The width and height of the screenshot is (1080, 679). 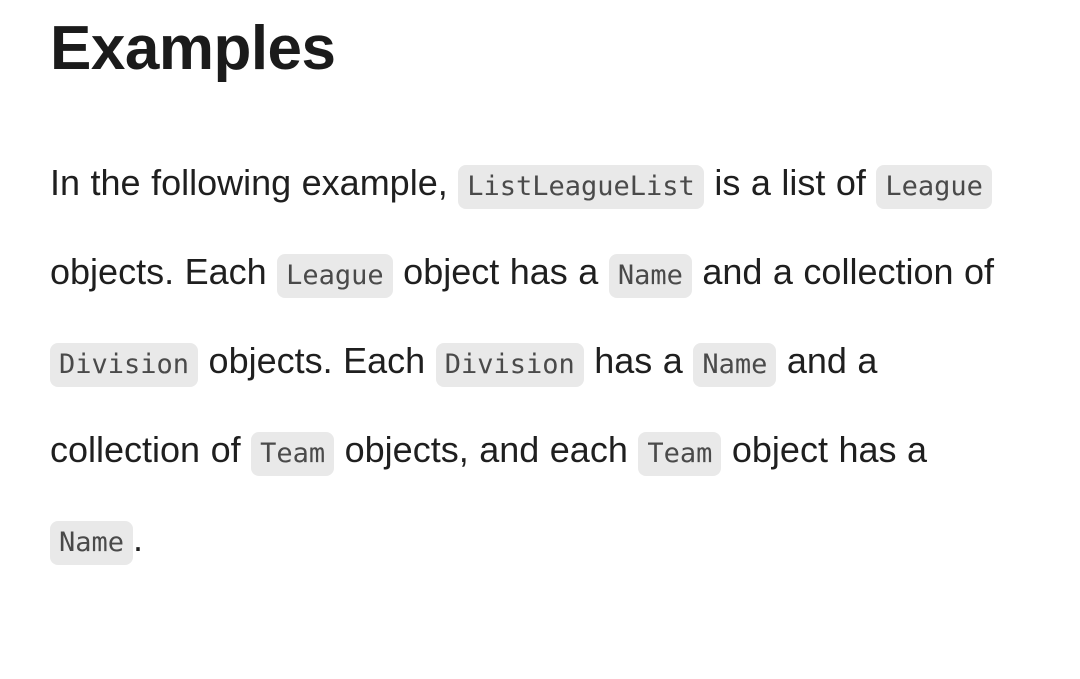 I want to click on paragraph-text-run: is a list of, so click(x=790, y=182).